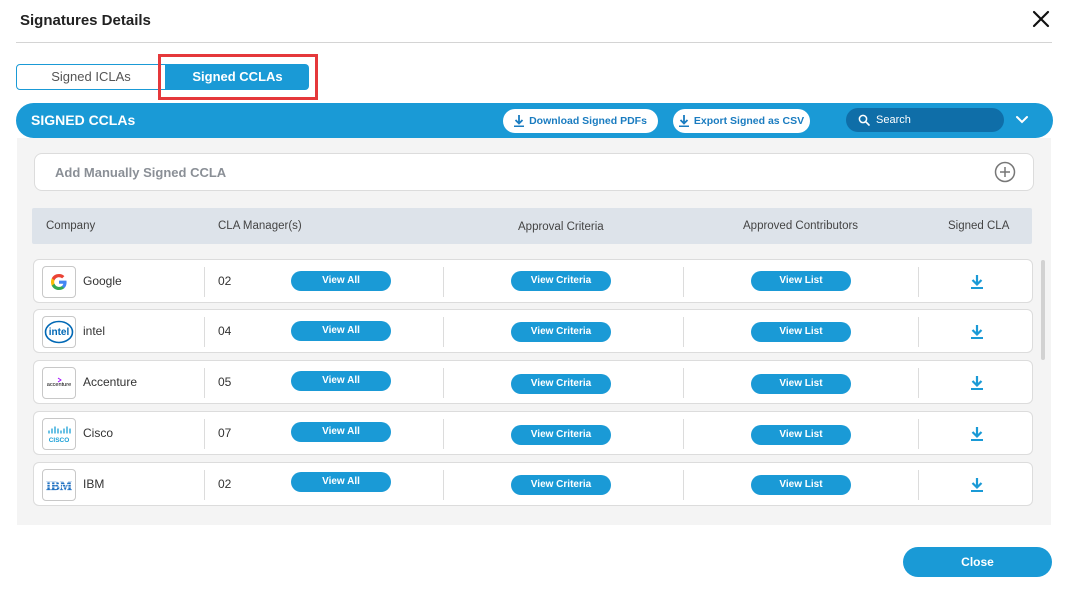  Describe the element at coordinates (141, 172) in the screenshot. I see `add-manually-label: Add Manually Signed CCLA` at that location.